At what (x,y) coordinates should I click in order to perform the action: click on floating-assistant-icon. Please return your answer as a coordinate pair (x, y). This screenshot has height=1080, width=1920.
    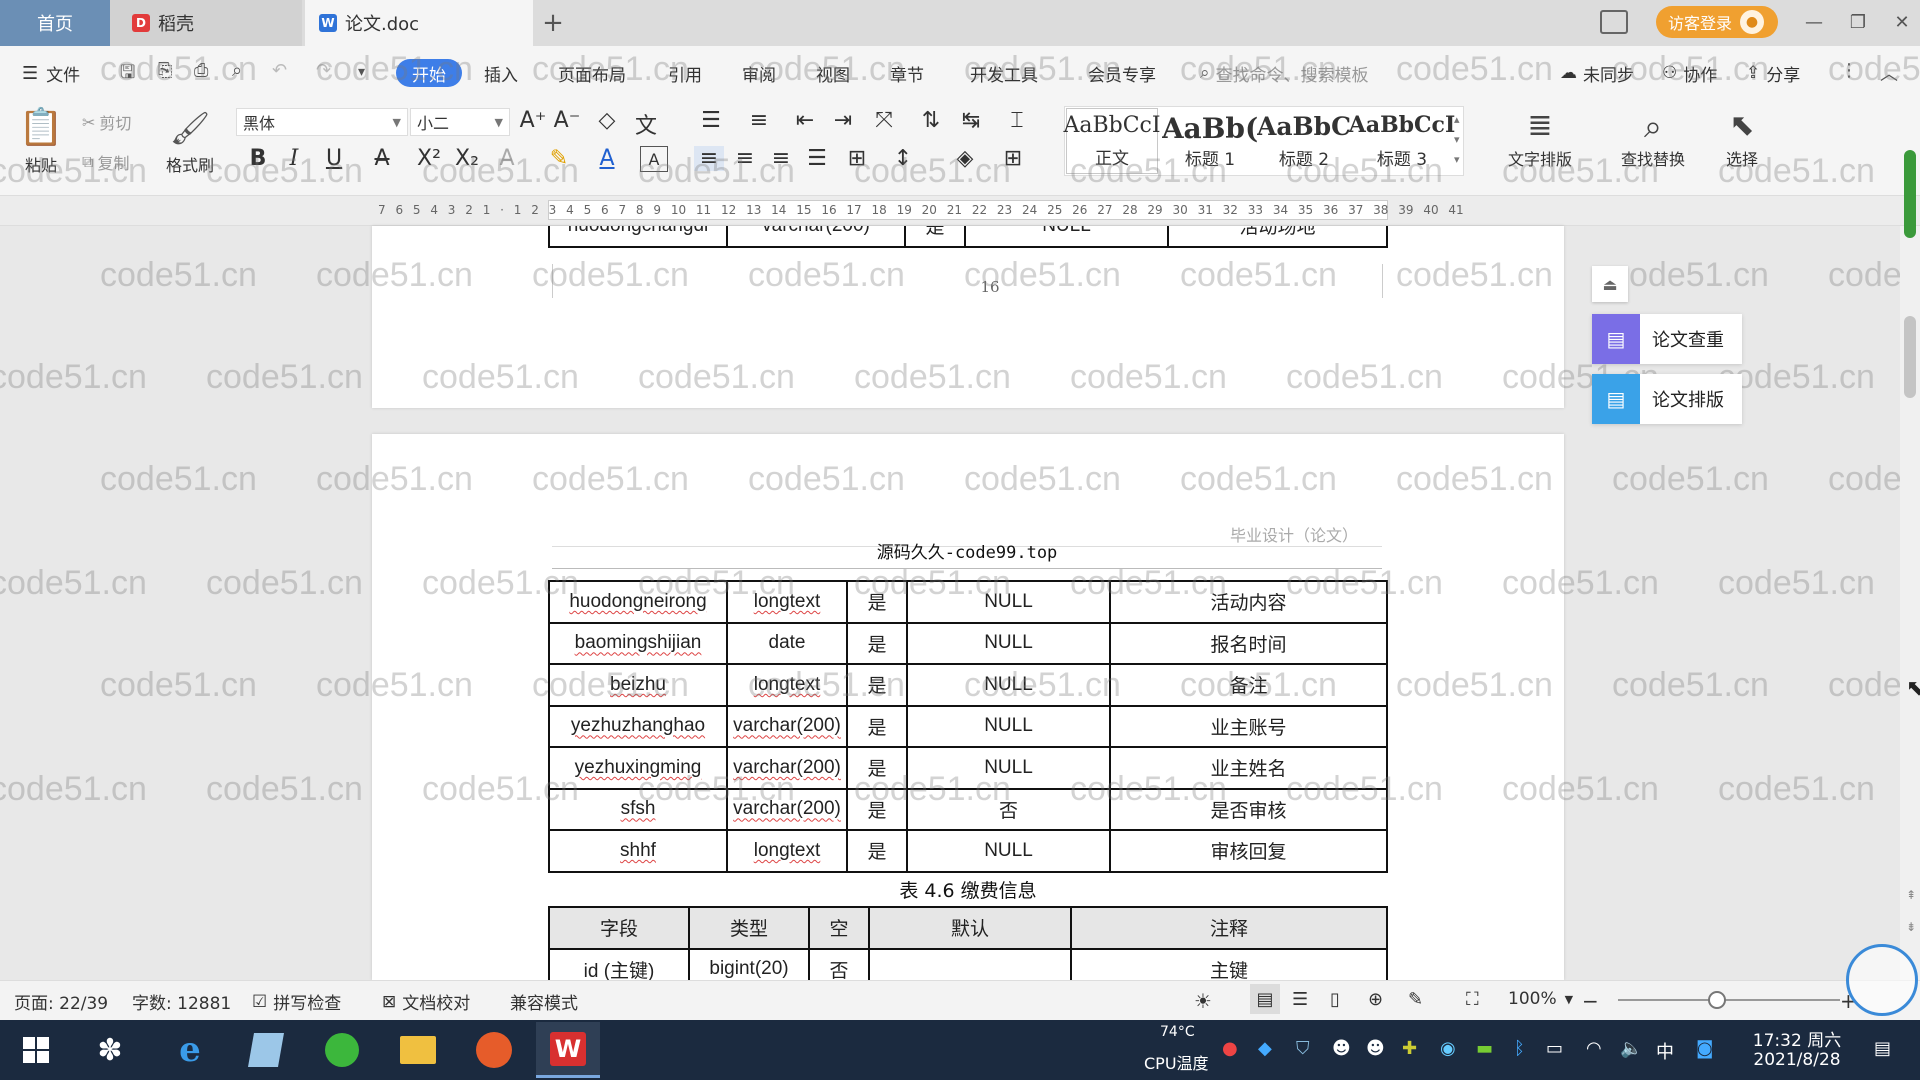
    Looking at the image, I should click on (1882, 980).